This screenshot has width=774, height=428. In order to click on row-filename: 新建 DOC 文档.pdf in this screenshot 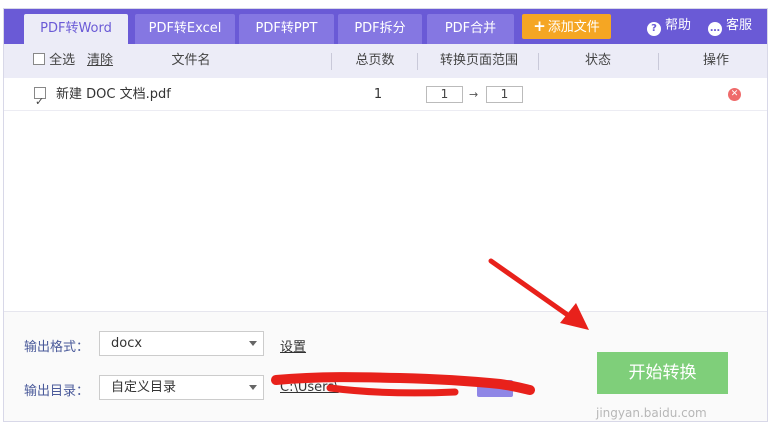, I will do `click(113, 94)`.